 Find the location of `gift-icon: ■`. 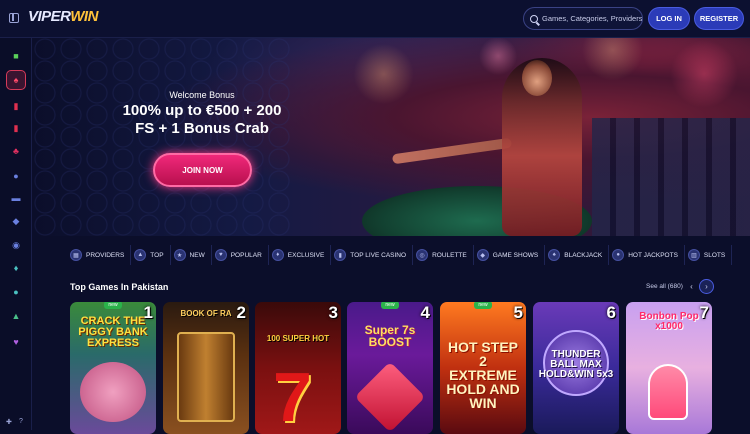

gift-icon: ■ is located at coordinates (16, 56).